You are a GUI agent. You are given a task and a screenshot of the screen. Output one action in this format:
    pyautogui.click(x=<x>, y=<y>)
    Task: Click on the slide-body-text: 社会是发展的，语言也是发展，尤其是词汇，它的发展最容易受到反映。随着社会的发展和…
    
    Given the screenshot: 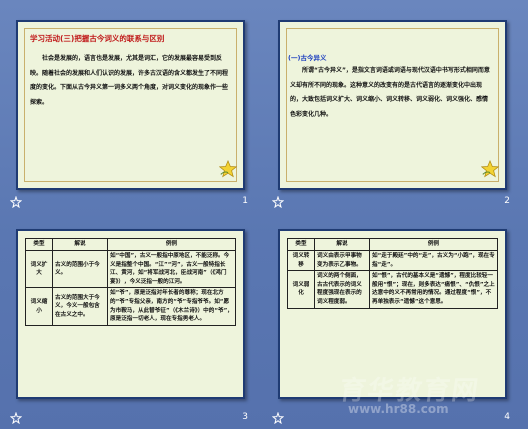 What is the action you would take?
    pyautogui.click(x=129, y=80)
    